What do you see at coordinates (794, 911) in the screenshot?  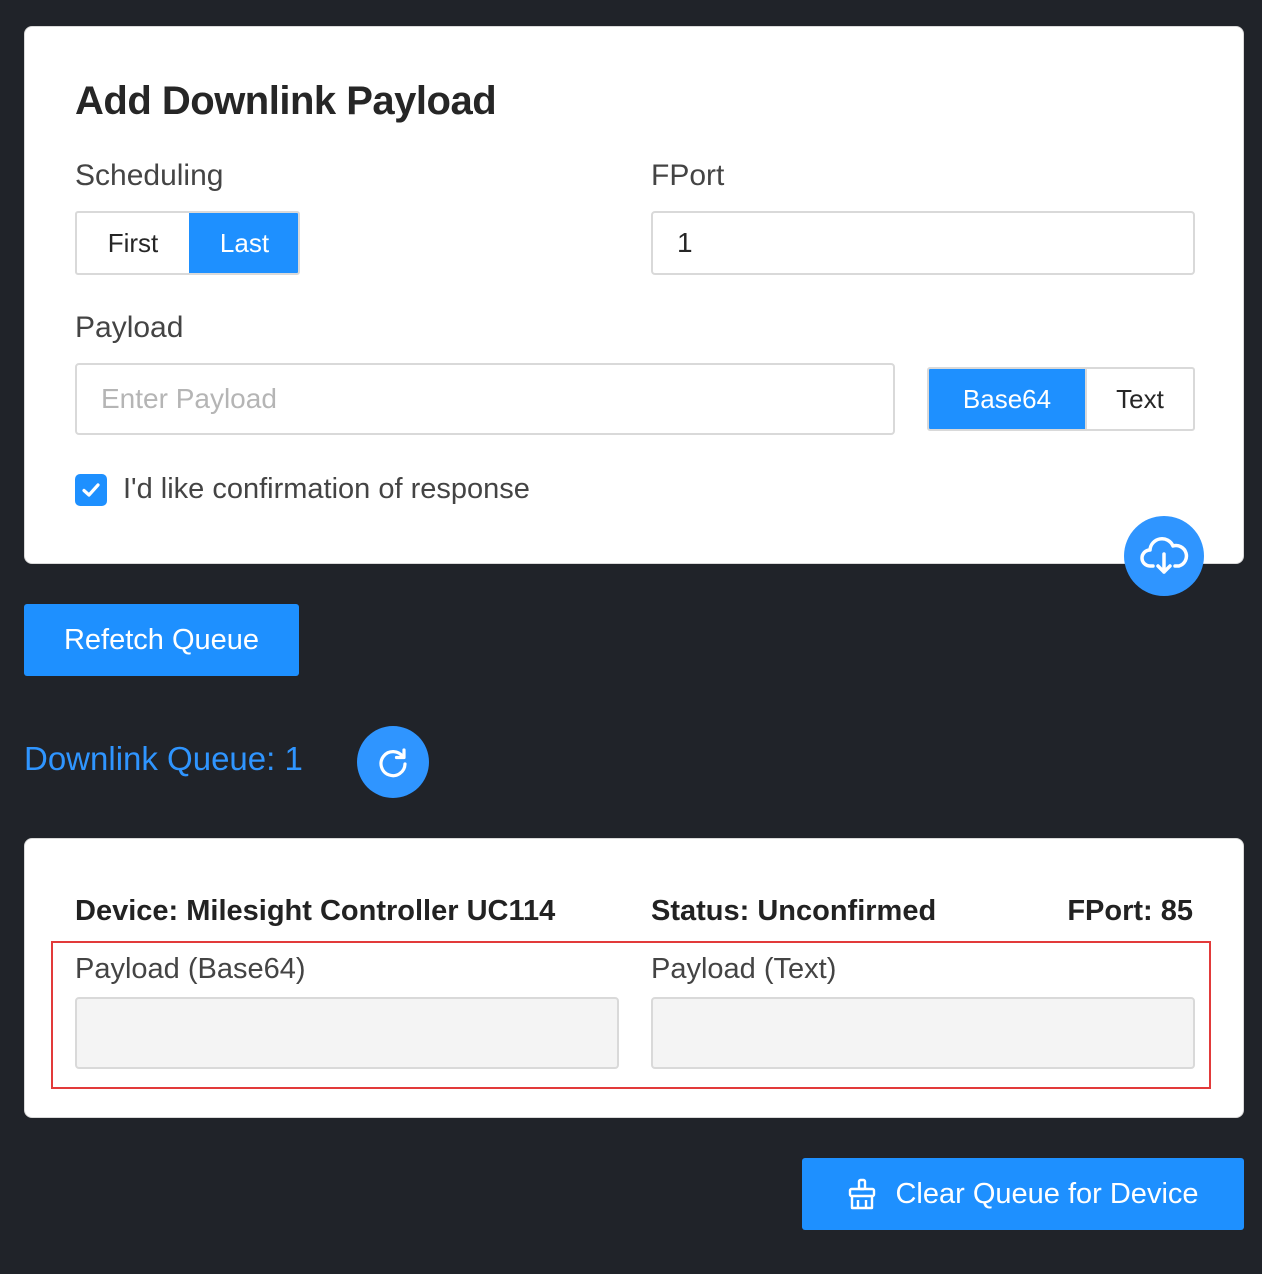 I see `queue-item-status: Status: Unconfirmed` at bounding box center [794, 911].